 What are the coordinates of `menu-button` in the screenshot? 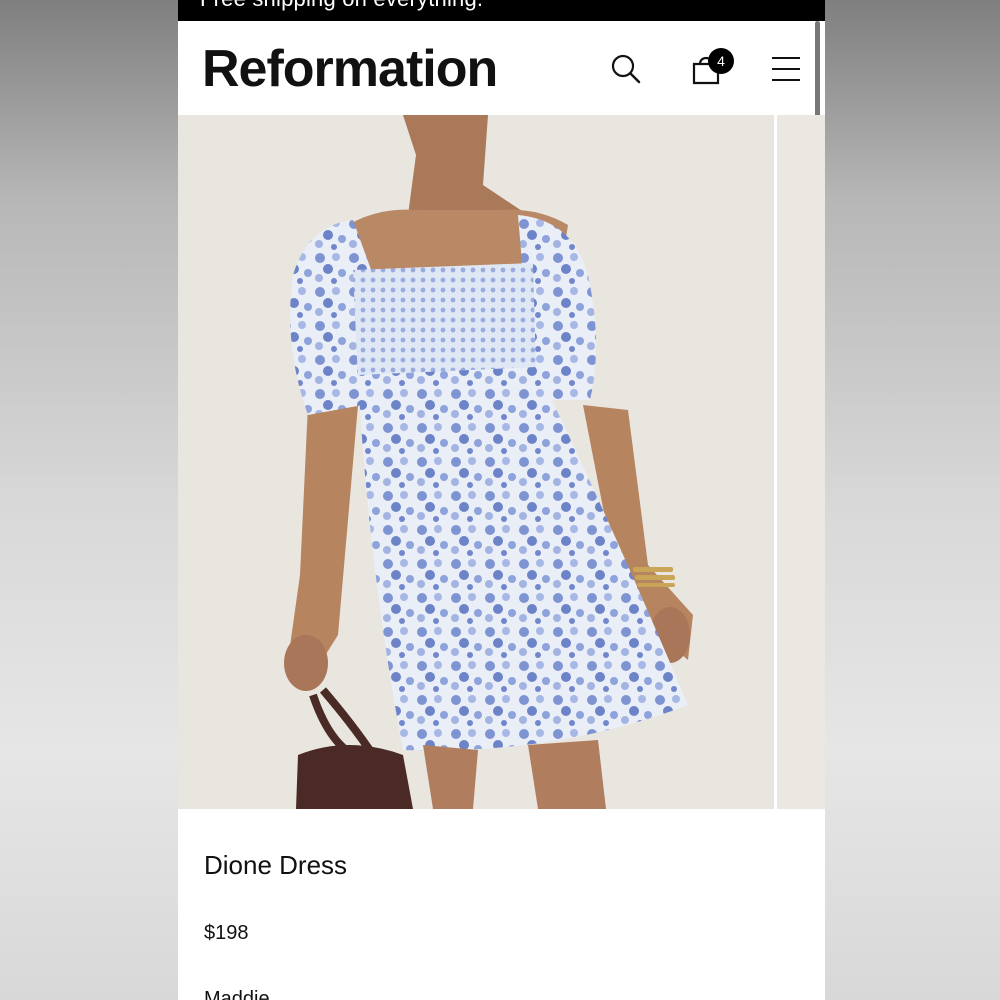 It's located at (786, 69).